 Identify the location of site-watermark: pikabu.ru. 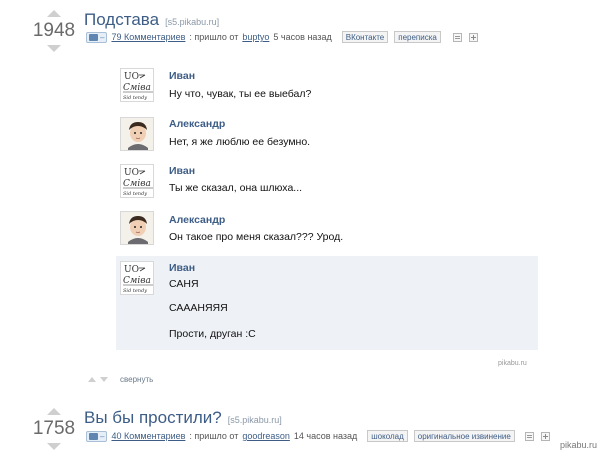
(579, 445).